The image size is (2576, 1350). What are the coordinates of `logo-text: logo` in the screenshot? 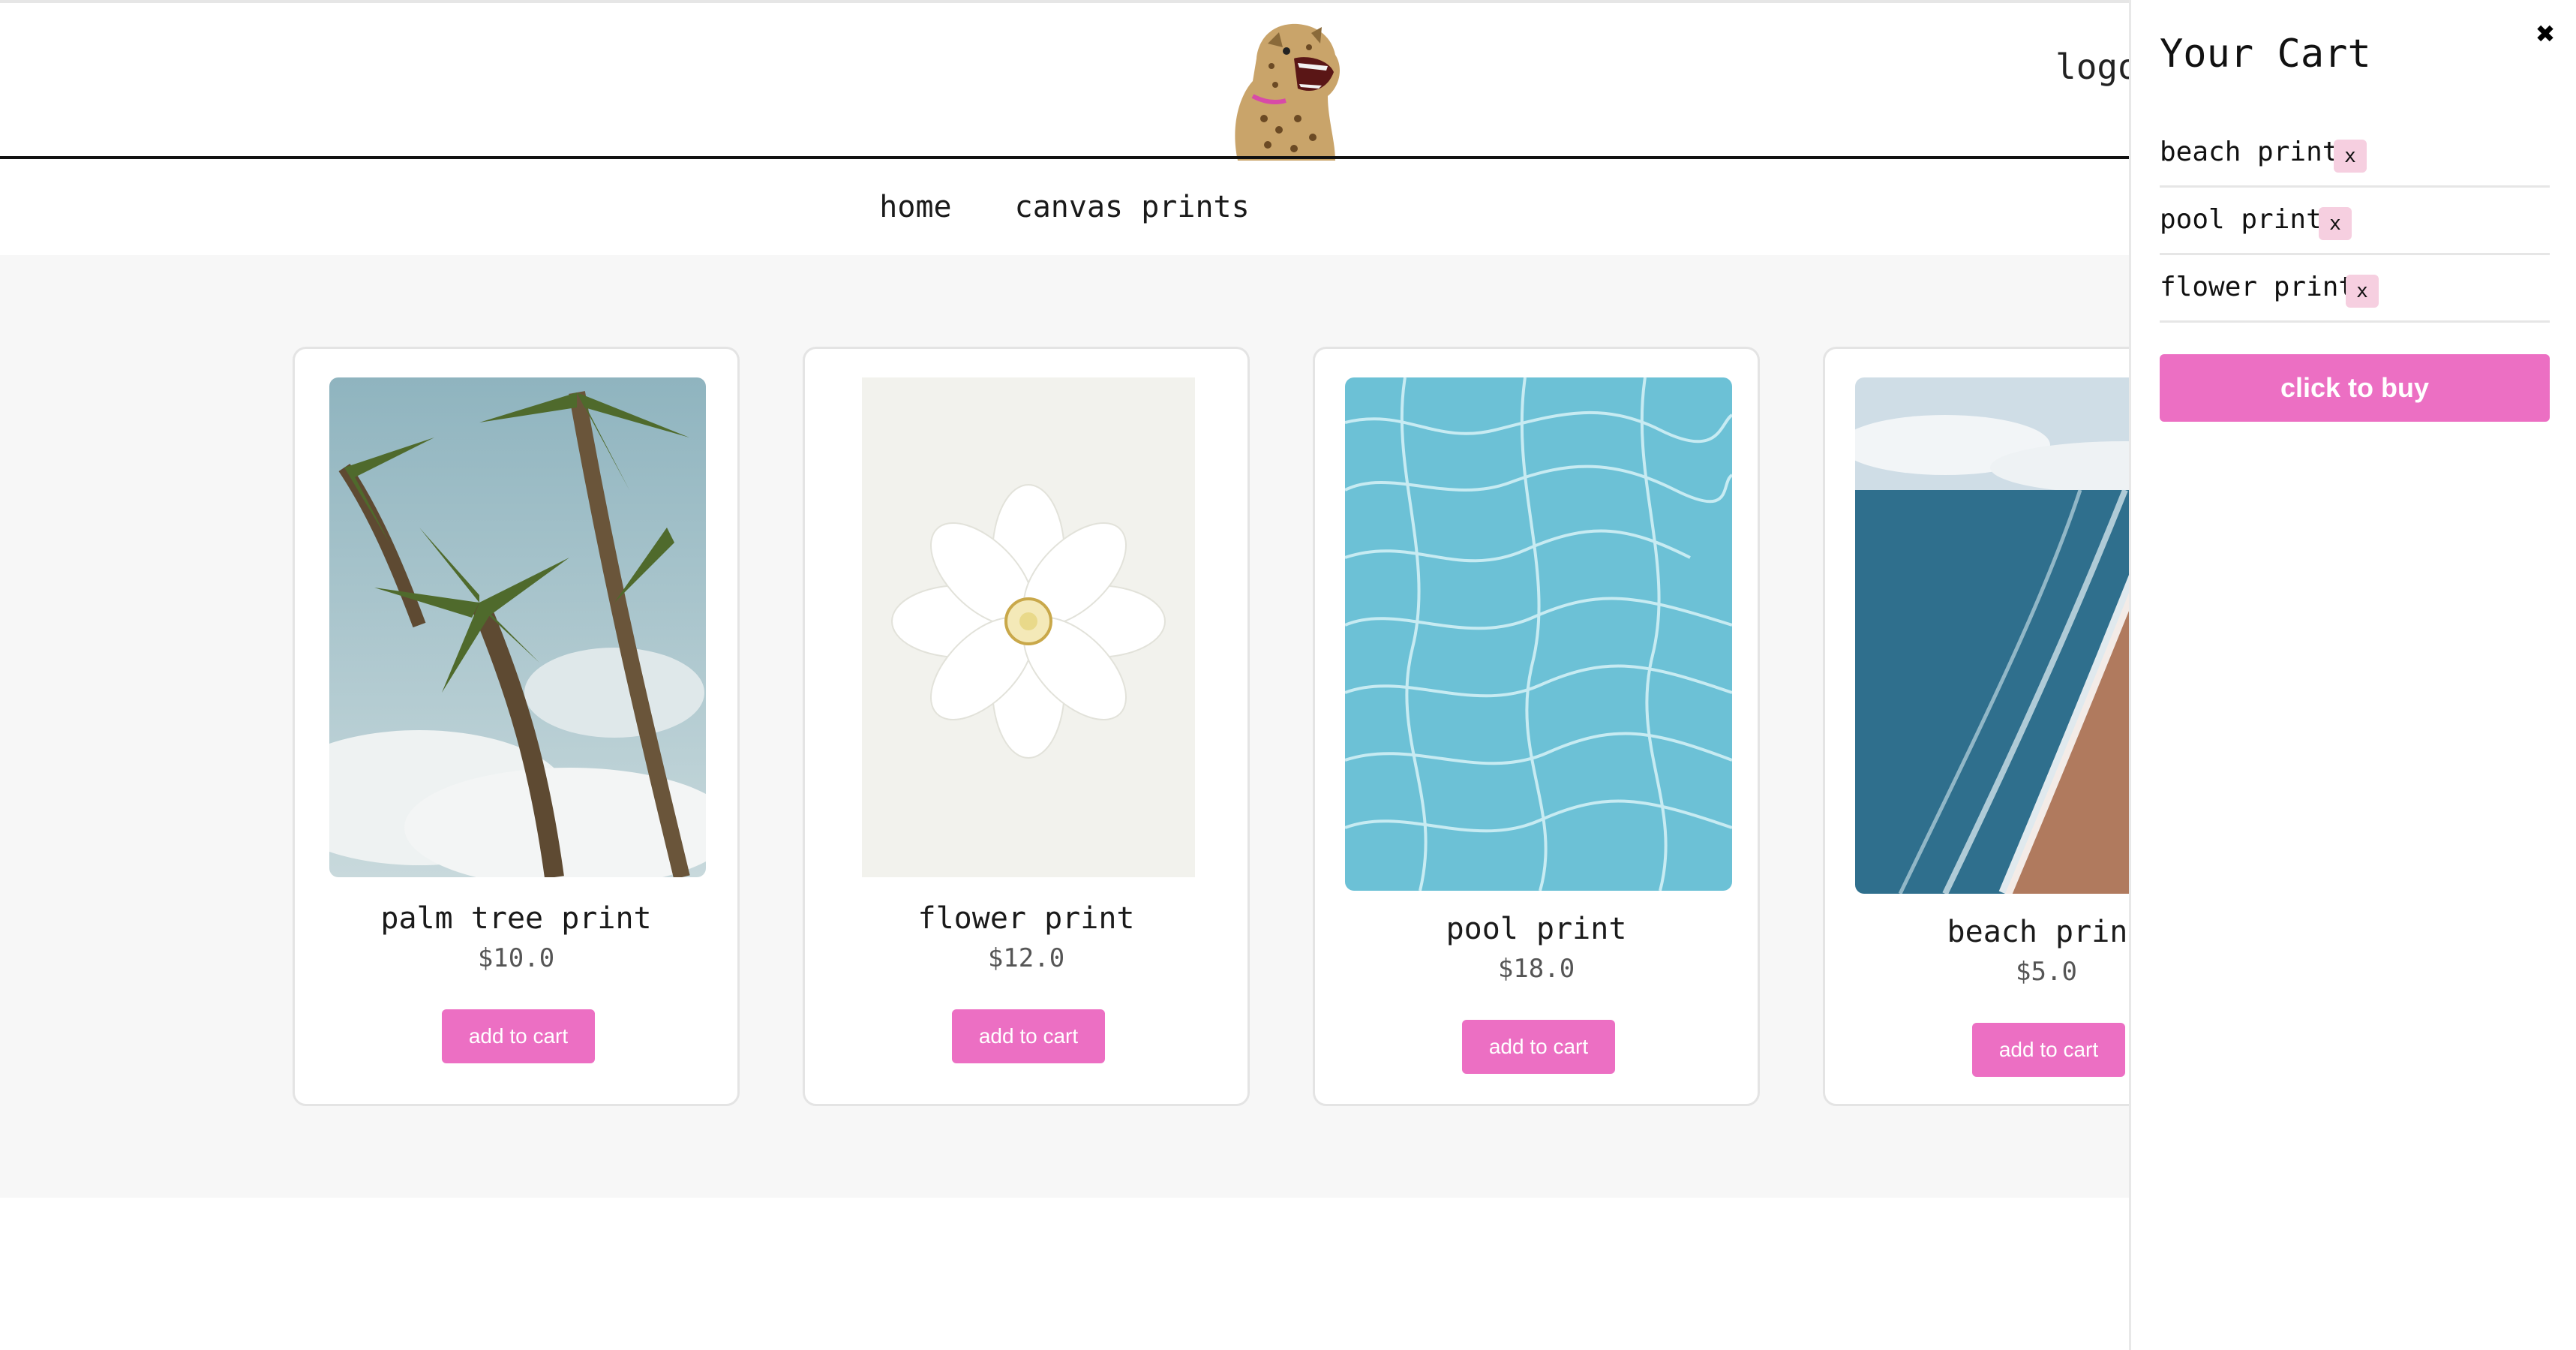 It's located at (2097, 67).